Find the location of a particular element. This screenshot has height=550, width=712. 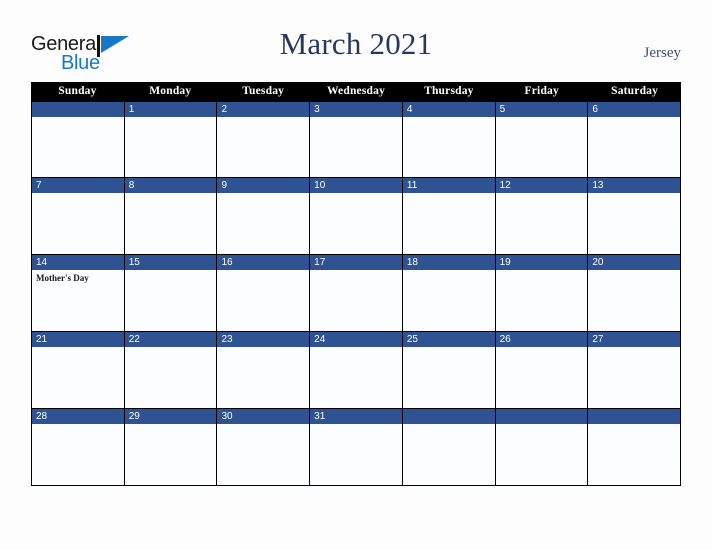

day-number: 14 is located at coordinates (42, 262).